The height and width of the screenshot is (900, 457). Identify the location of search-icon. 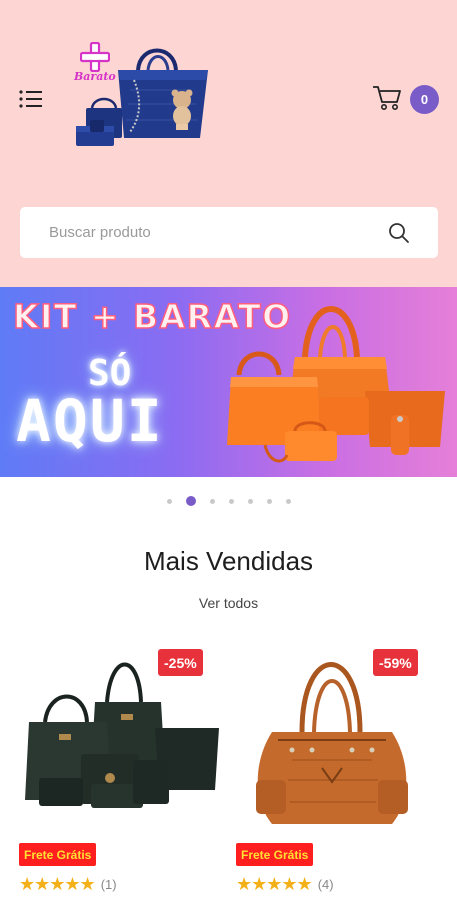
(399, 233).